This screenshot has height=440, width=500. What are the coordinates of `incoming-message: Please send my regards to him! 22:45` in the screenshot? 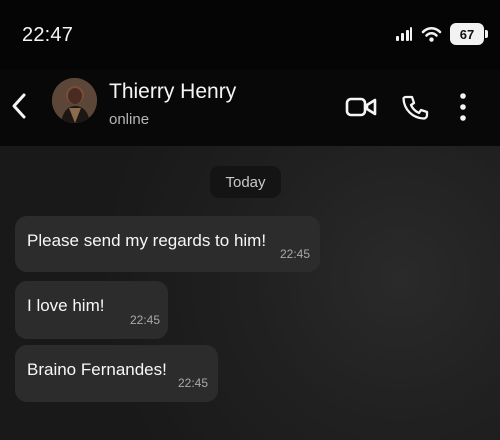 It's located at (167, 244).